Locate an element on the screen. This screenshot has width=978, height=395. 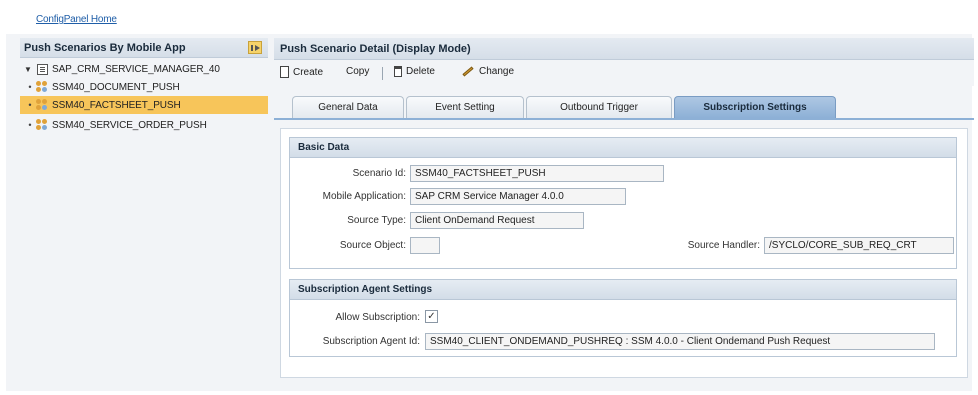
subscription-agent-header: Subscription Agent Settings is located at coordinates (623, 290).